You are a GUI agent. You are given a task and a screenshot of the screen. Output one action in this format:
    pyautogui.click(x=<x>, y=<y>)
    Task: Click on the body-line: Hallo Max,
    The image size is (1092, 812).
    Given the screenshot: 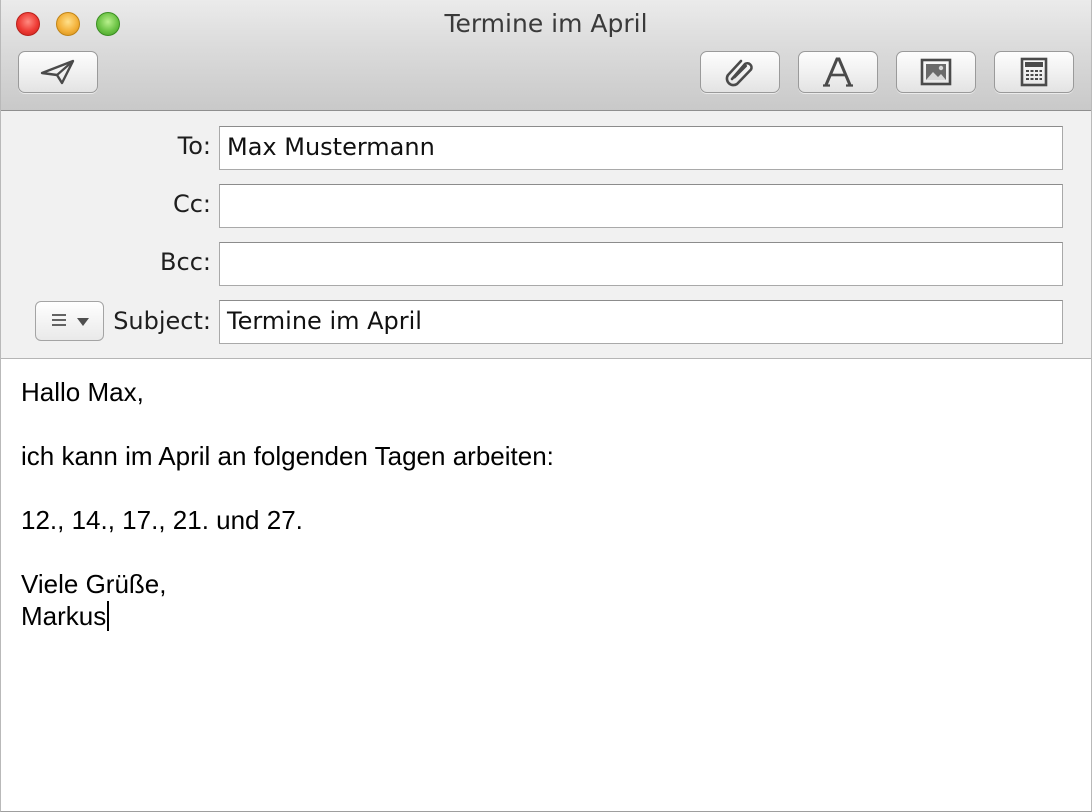 What is the action you would take?
    pyautogui.click(x=82, y=392)
    